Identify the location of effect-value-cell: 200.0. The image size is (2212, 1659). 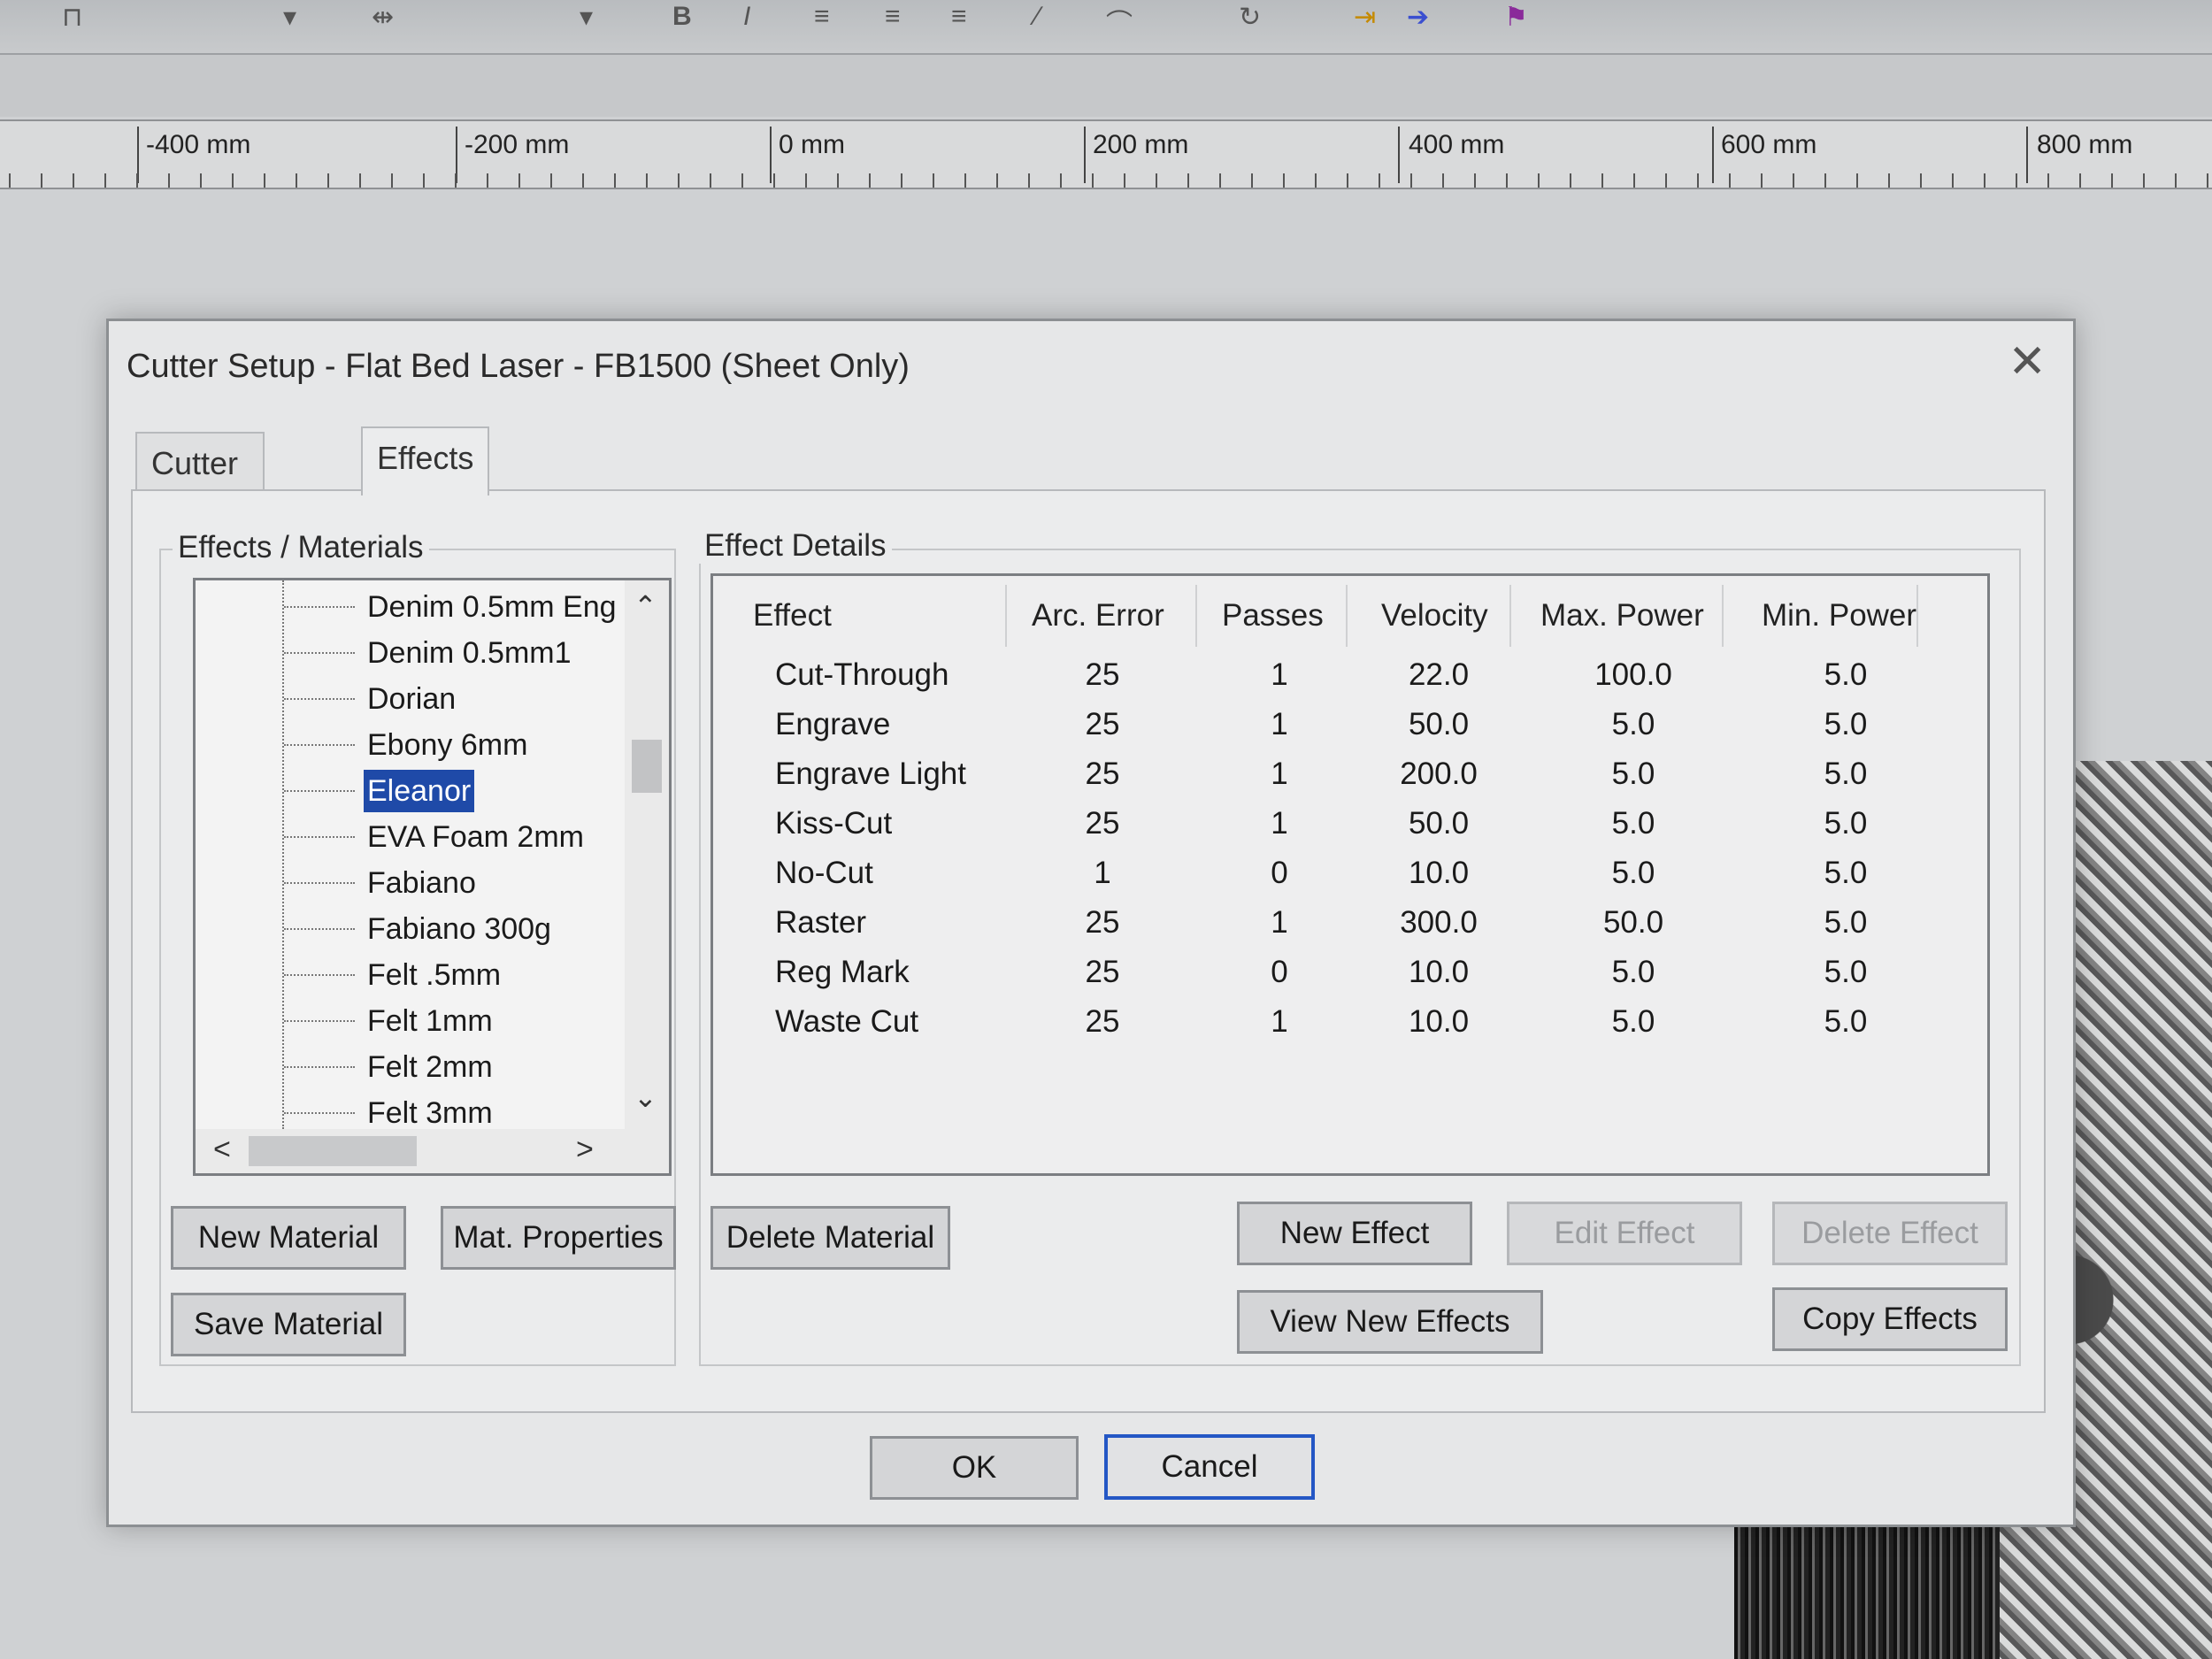
(1439, 774).